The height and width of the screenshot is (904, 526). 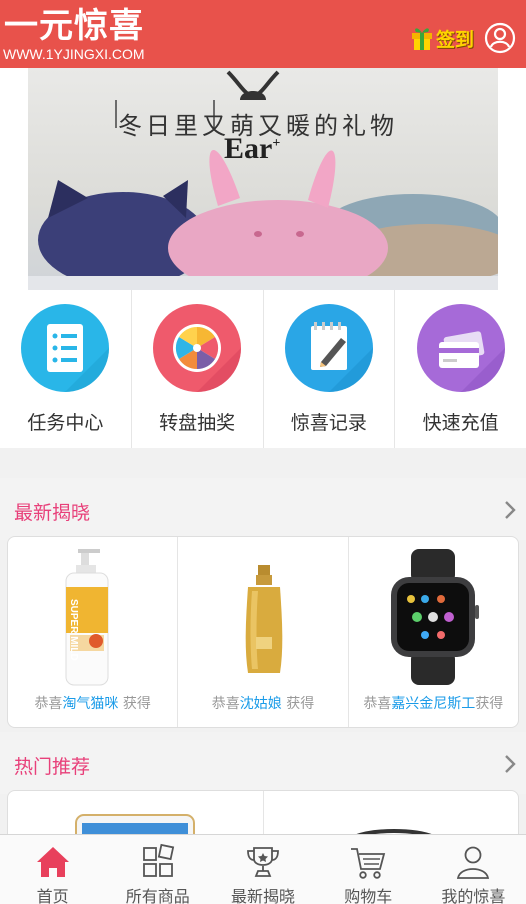 I want to click on credit-card-icon, so click(x=460, y=348).